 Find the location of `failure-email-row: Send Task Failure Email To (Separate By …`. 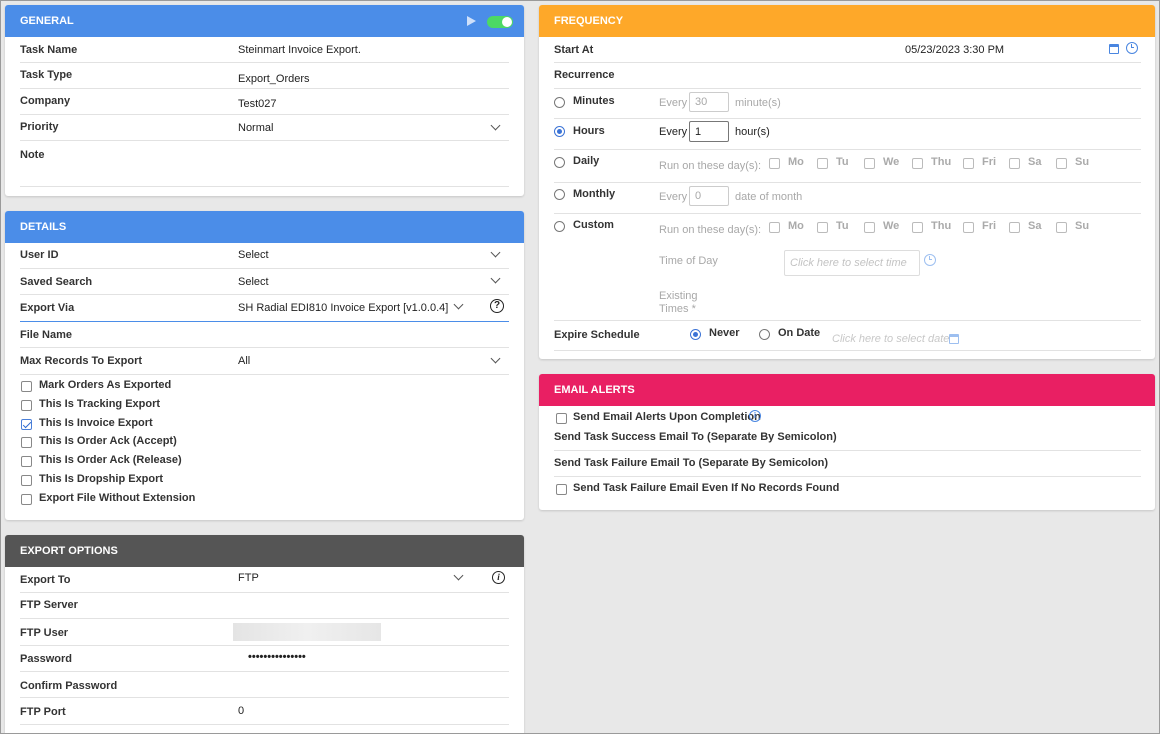

failure-email-row: Send Task Failure Email To (Separate By … is located at coordinates (847, 464).